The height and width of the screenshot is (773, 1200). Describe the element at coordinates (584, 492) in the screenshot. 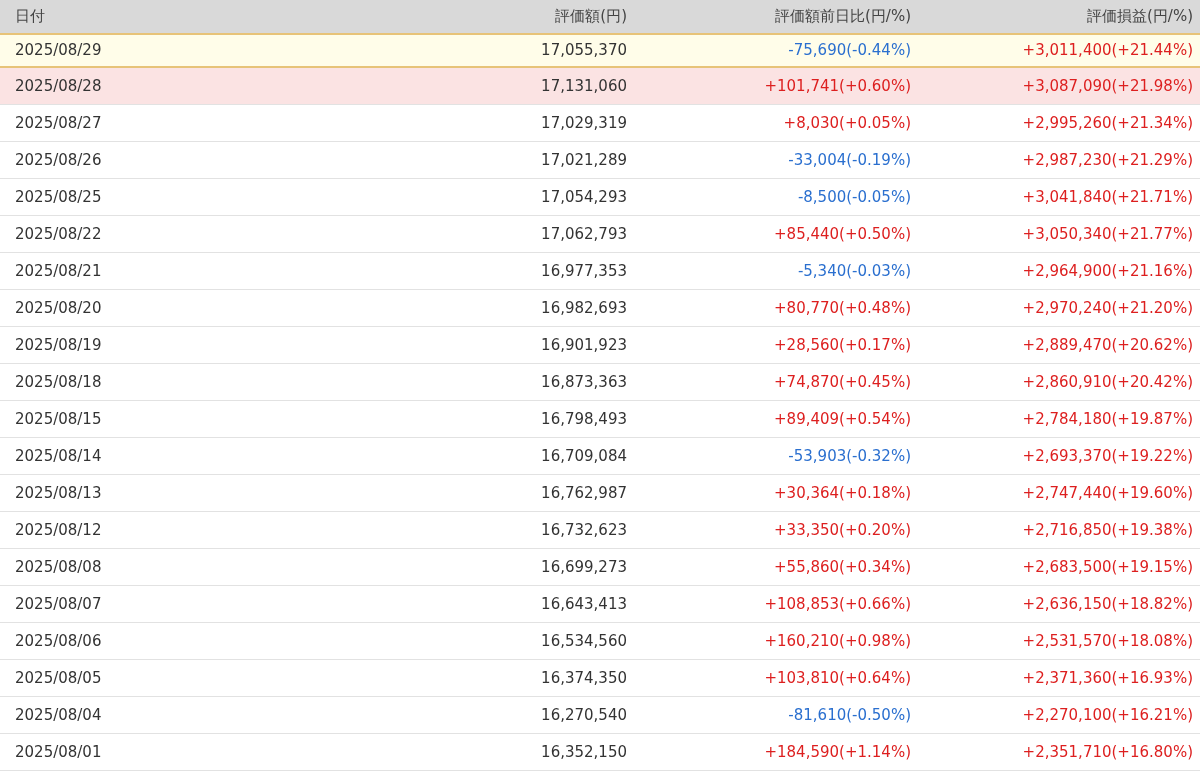

I see `table-cell: 16,762,987` at that location.